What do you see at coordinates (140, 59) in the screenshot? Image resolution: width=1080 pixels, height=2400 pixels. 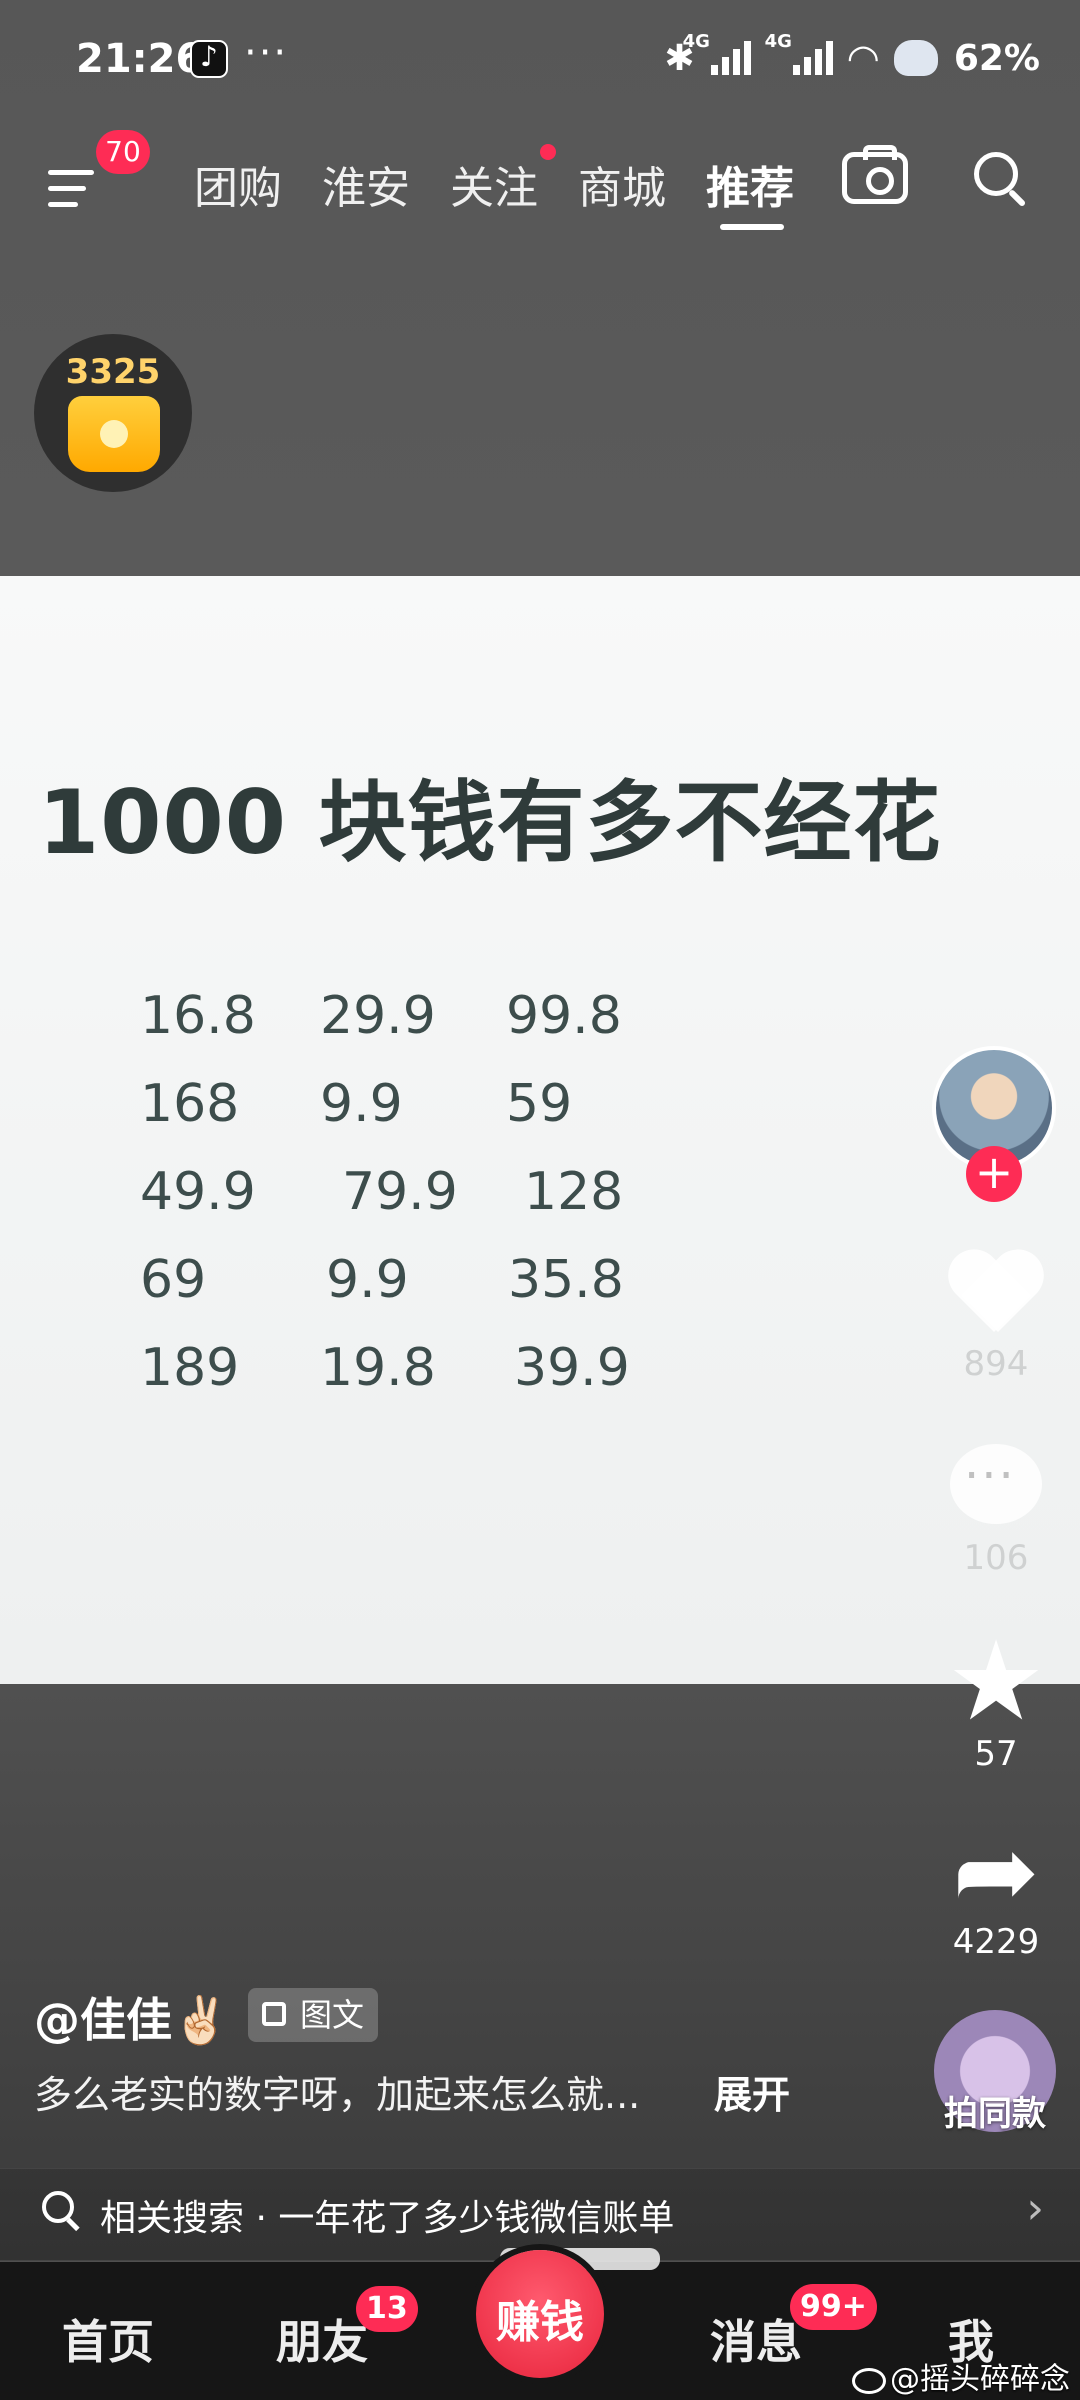 I see `status-time: 21:26` at bounding box center [140, 59].